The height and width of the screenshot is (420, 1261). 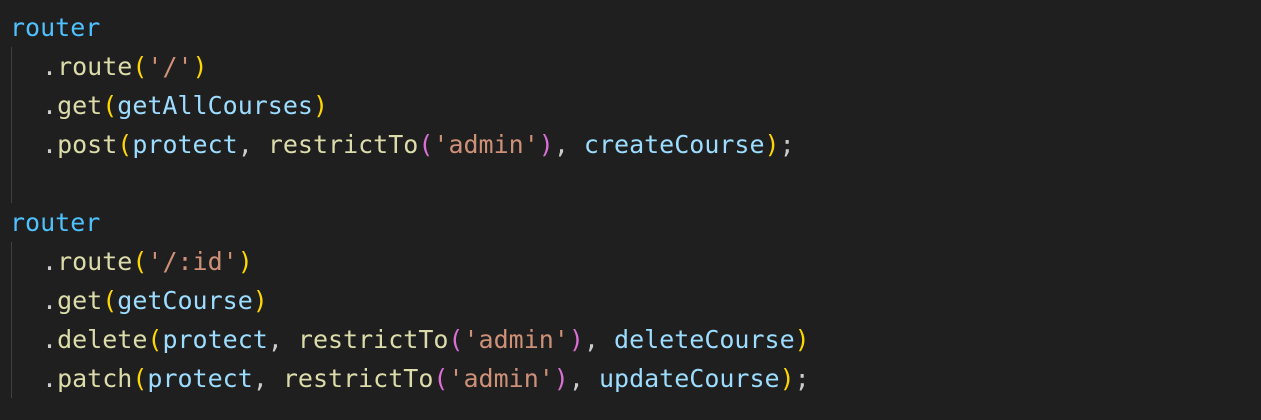 I want to click on patch-role-string: 'admin', so click(x=501, y=378).